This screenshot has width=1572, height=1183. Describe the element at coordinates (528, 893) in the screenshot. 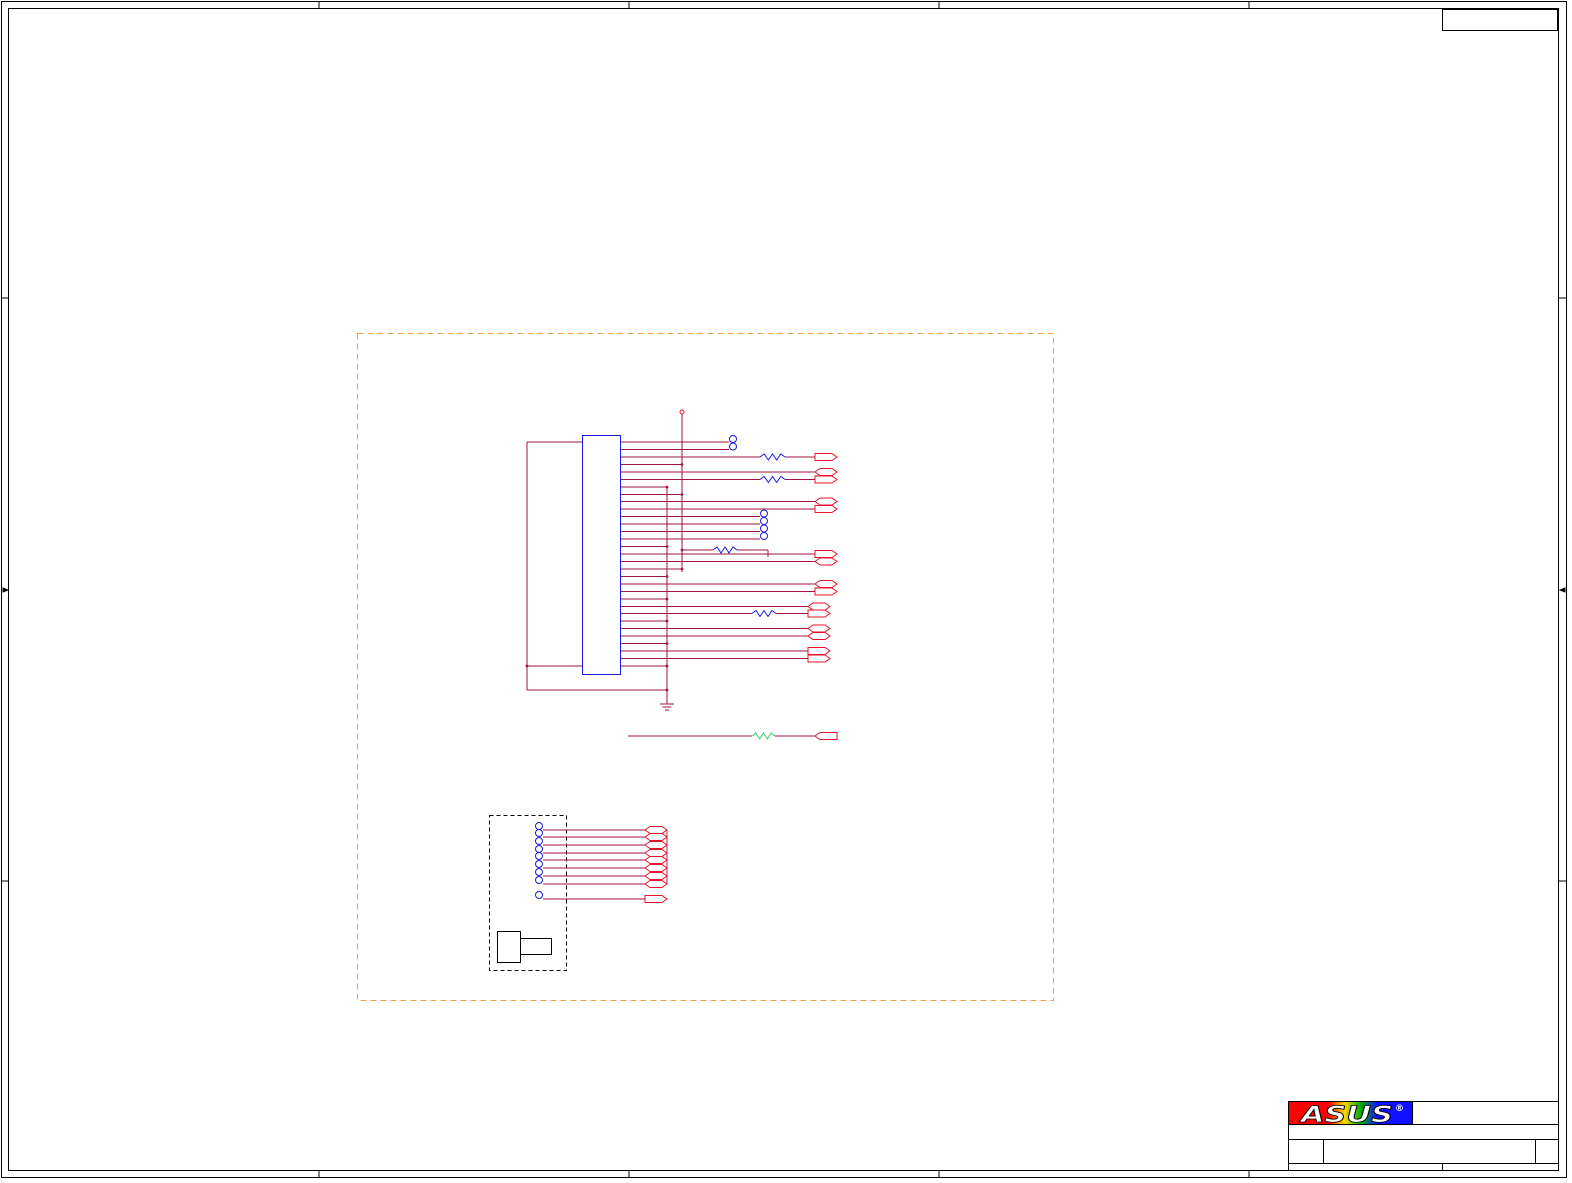

I see `module-outline` at that location.